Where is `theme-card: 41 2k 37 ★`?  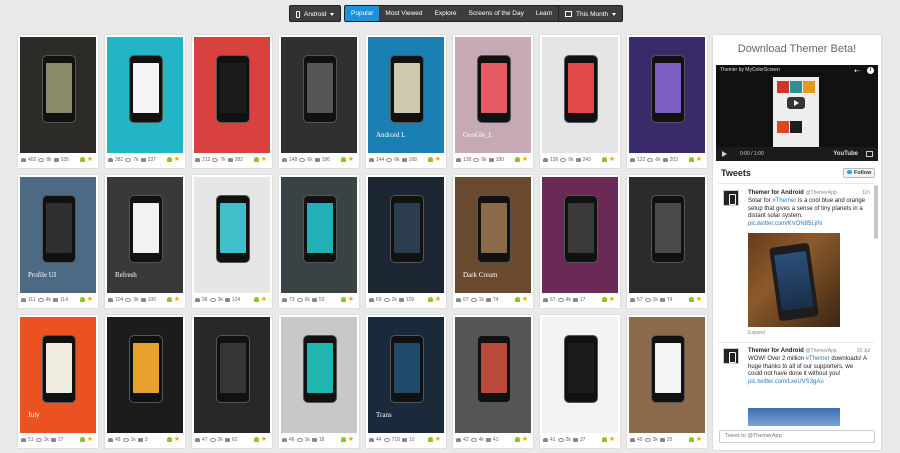
theme-card: 41 2k 37 ★ is located at coordinates (580, 381).